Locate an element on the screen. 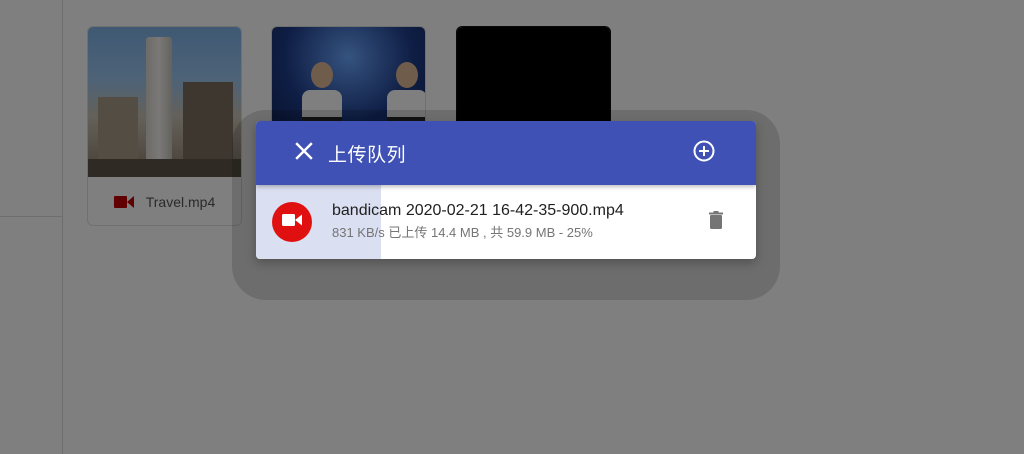  file-avatar is located at coordinates (292, 222).